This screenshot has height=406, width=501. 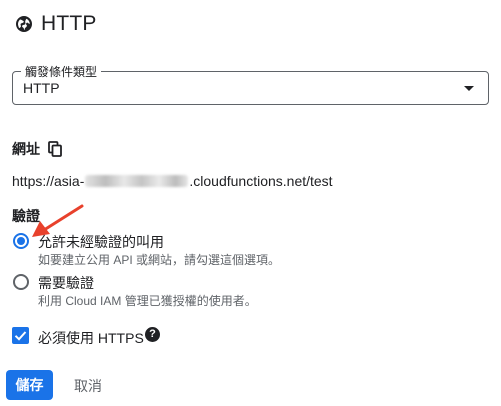 I want to click on redacted-region, so click(x=137, y=181).